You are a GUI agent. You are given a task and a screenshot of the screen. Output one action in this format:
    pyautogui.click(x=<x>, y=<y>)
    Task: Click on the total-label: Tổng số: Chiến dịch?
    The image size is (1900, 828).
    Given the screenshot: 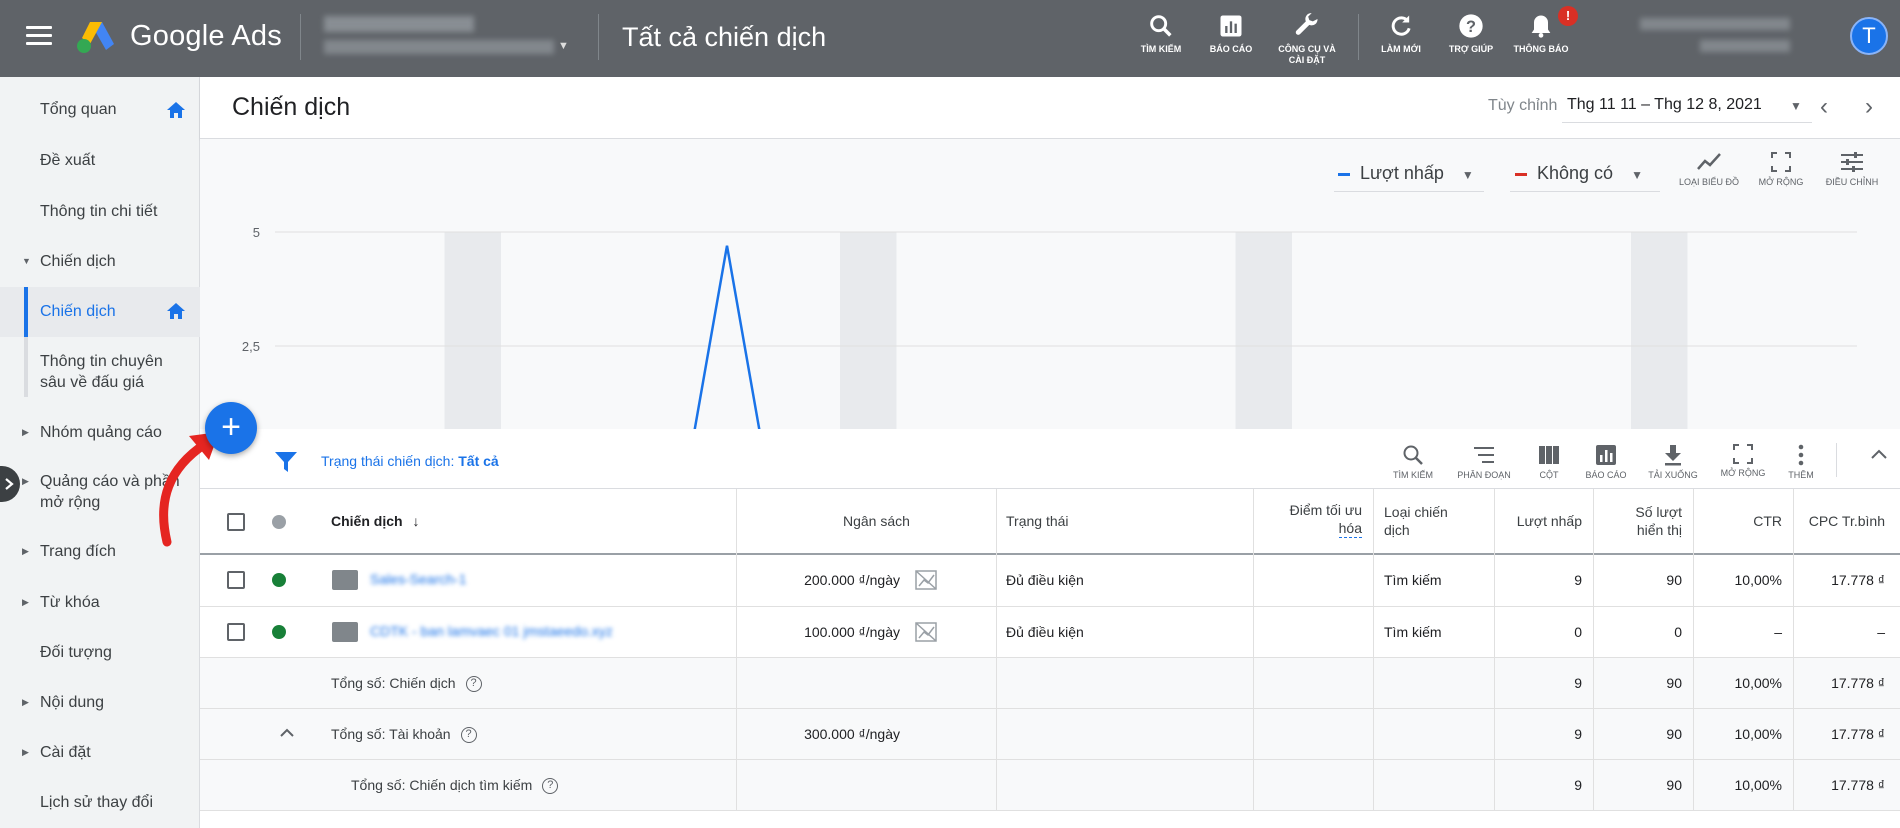 What is the action you would take?
    pyautogui.click(x=406, y=683)
    